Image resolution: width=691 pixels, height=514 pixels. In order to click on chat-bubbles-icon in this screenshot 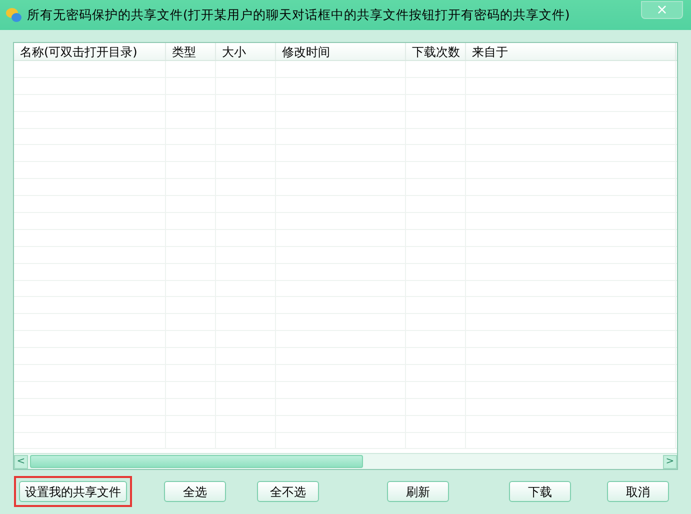, I will do `click(14, 15)`.